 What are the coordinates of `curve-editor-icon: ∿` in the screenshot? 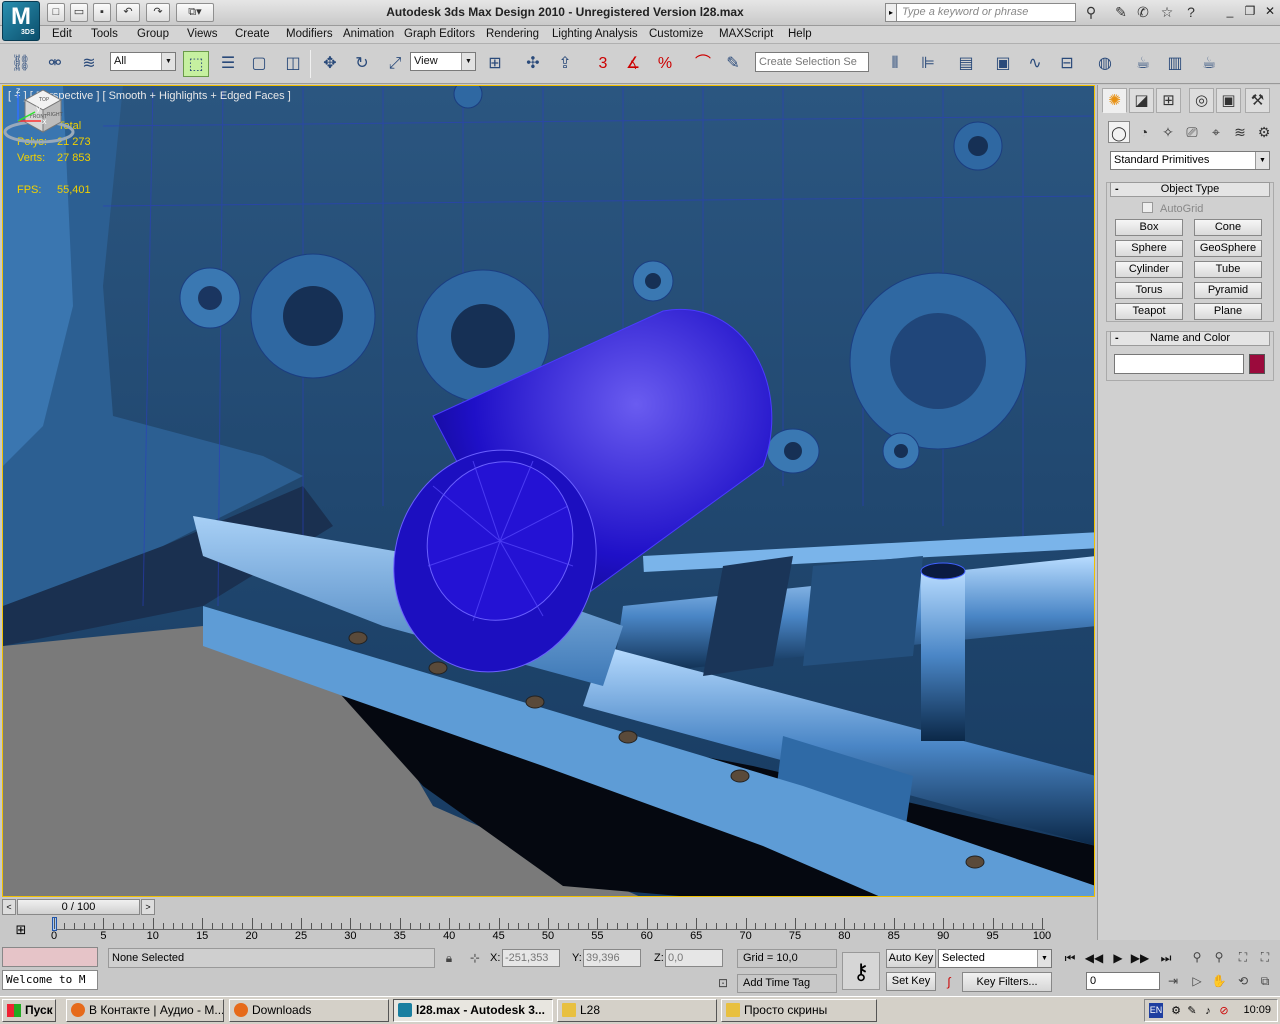 It's located at (1035, 64).